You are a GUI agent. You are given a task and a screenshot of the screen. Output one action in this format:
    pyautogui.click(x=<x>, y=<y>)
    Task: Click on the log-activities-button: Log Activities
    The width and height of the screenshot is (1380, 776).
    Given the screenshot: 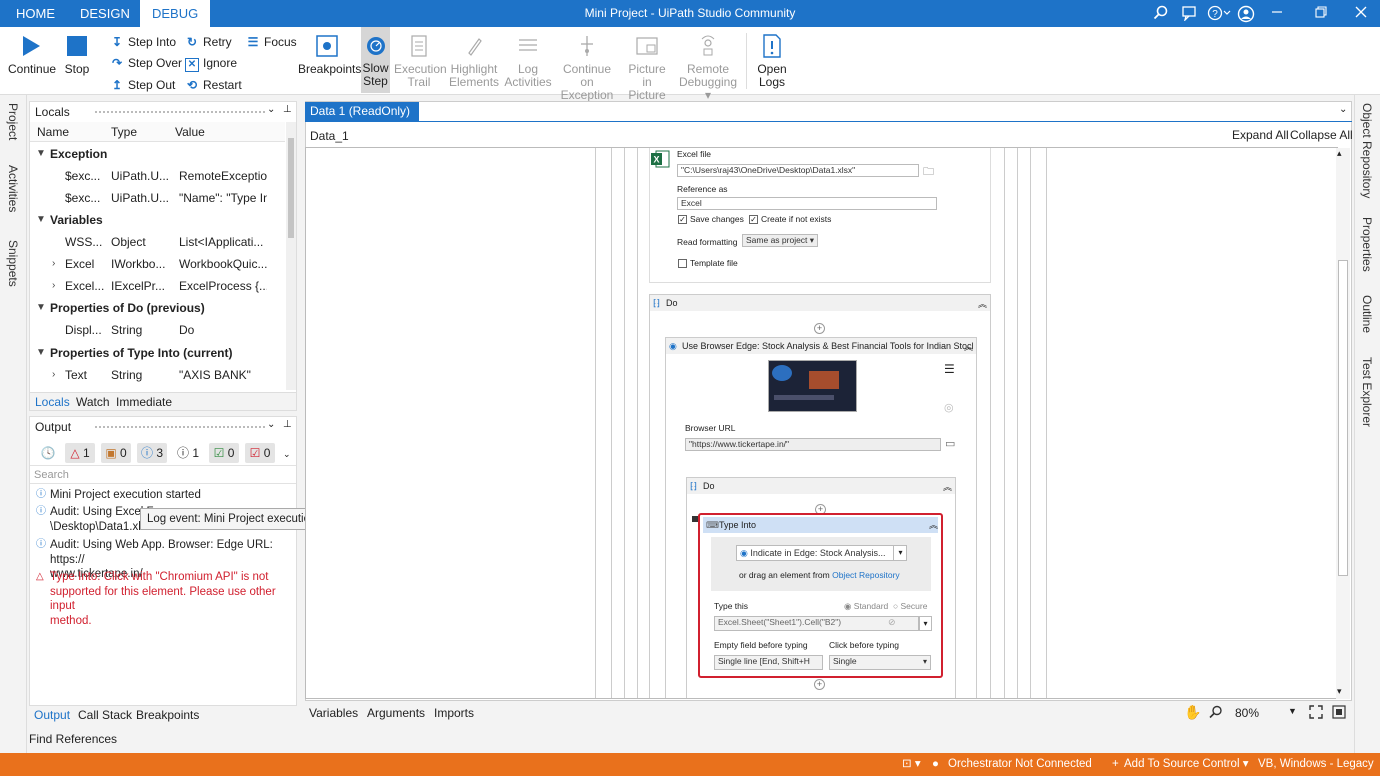 What is the action you would take?
    pyautogui.click(x=528, y=60)
    